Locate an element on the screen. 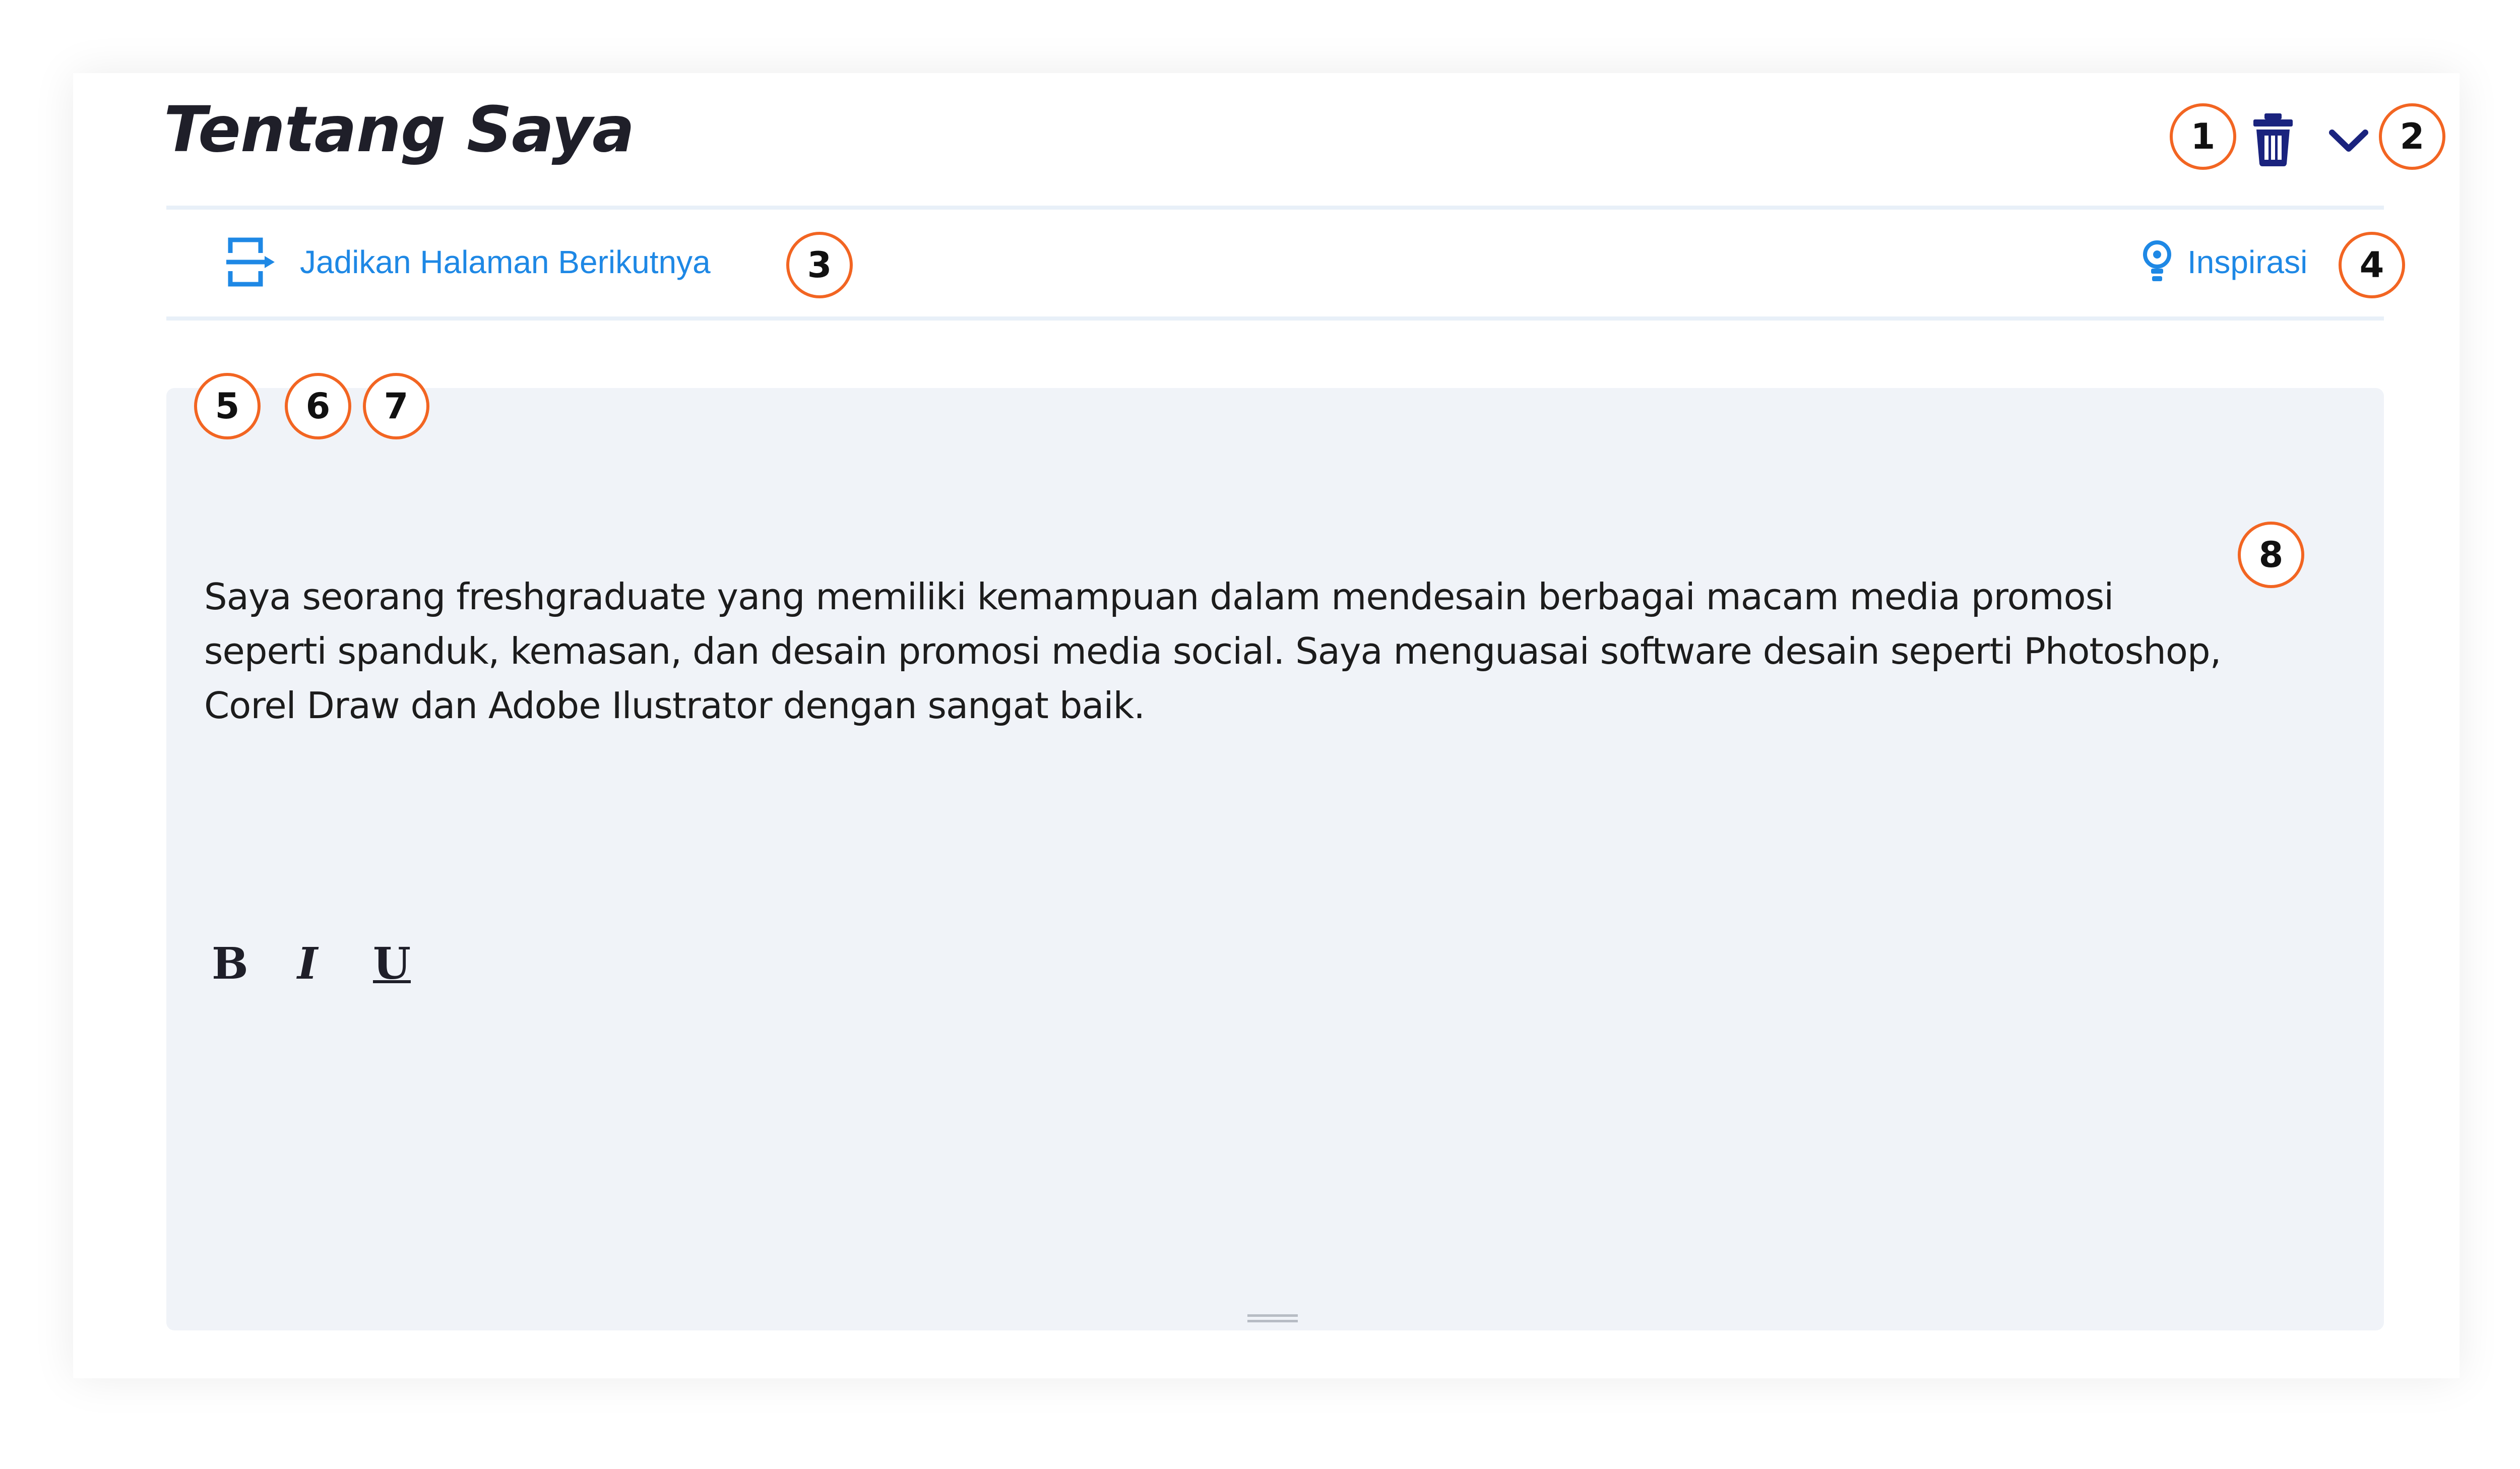 Image resolution: width=2520 pixels, height=1469 pixels. callout-badge-7: 7 is located at coordinates (396, 406).